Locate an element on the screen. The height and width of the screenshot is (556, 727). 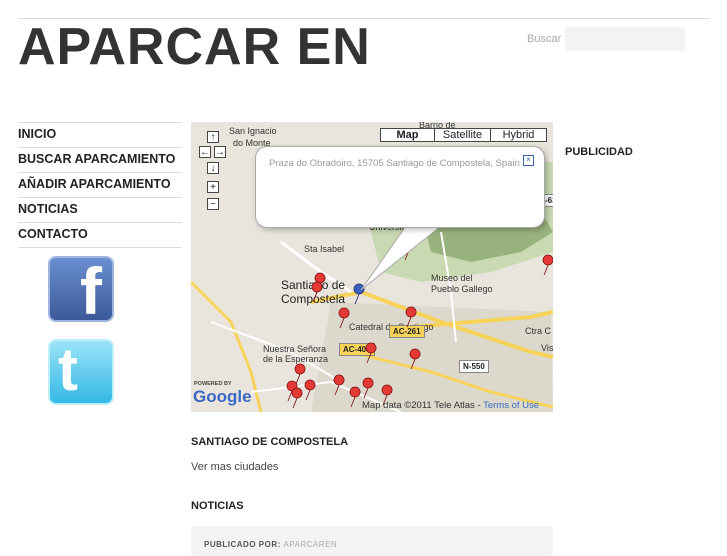
facebook-icon: f is located at coordinates (81, 291).